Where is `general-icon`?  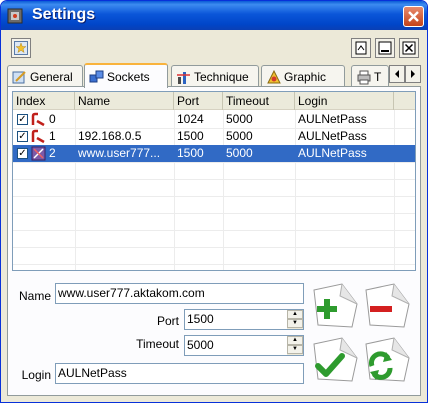 general-icon is located at coordinates (19, 76).